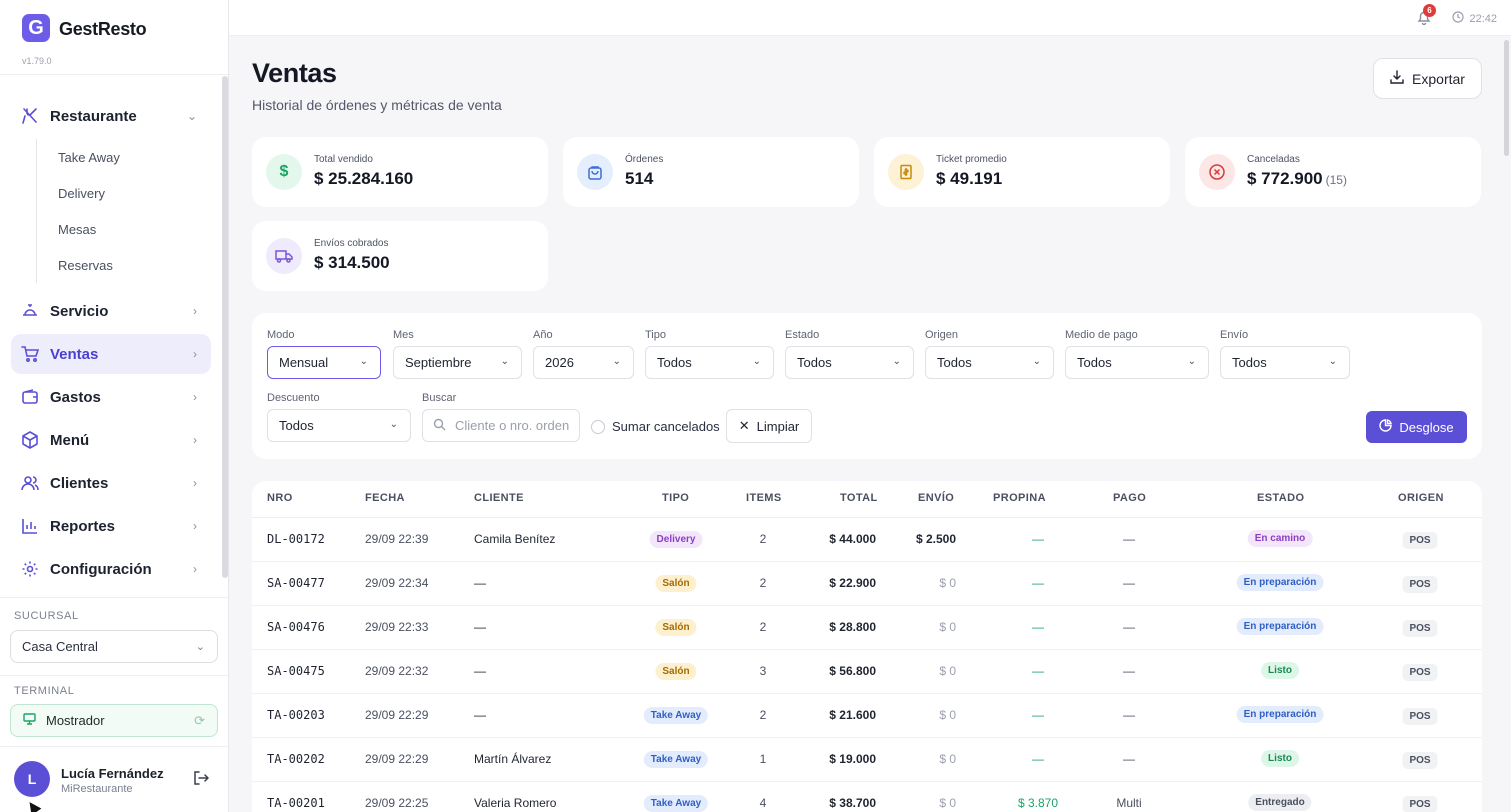  What do you see at coordinates (114, 720) in the screenshot?
I see `terminal-selector: Mostrador ⟳` at bounding box center [114, 720].